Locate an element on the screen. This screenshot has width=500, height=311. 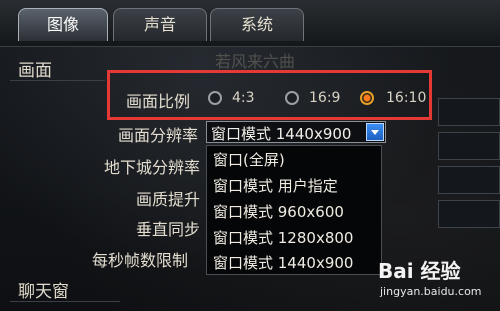
section-display: 画面 is located at coordinates (35, 71).